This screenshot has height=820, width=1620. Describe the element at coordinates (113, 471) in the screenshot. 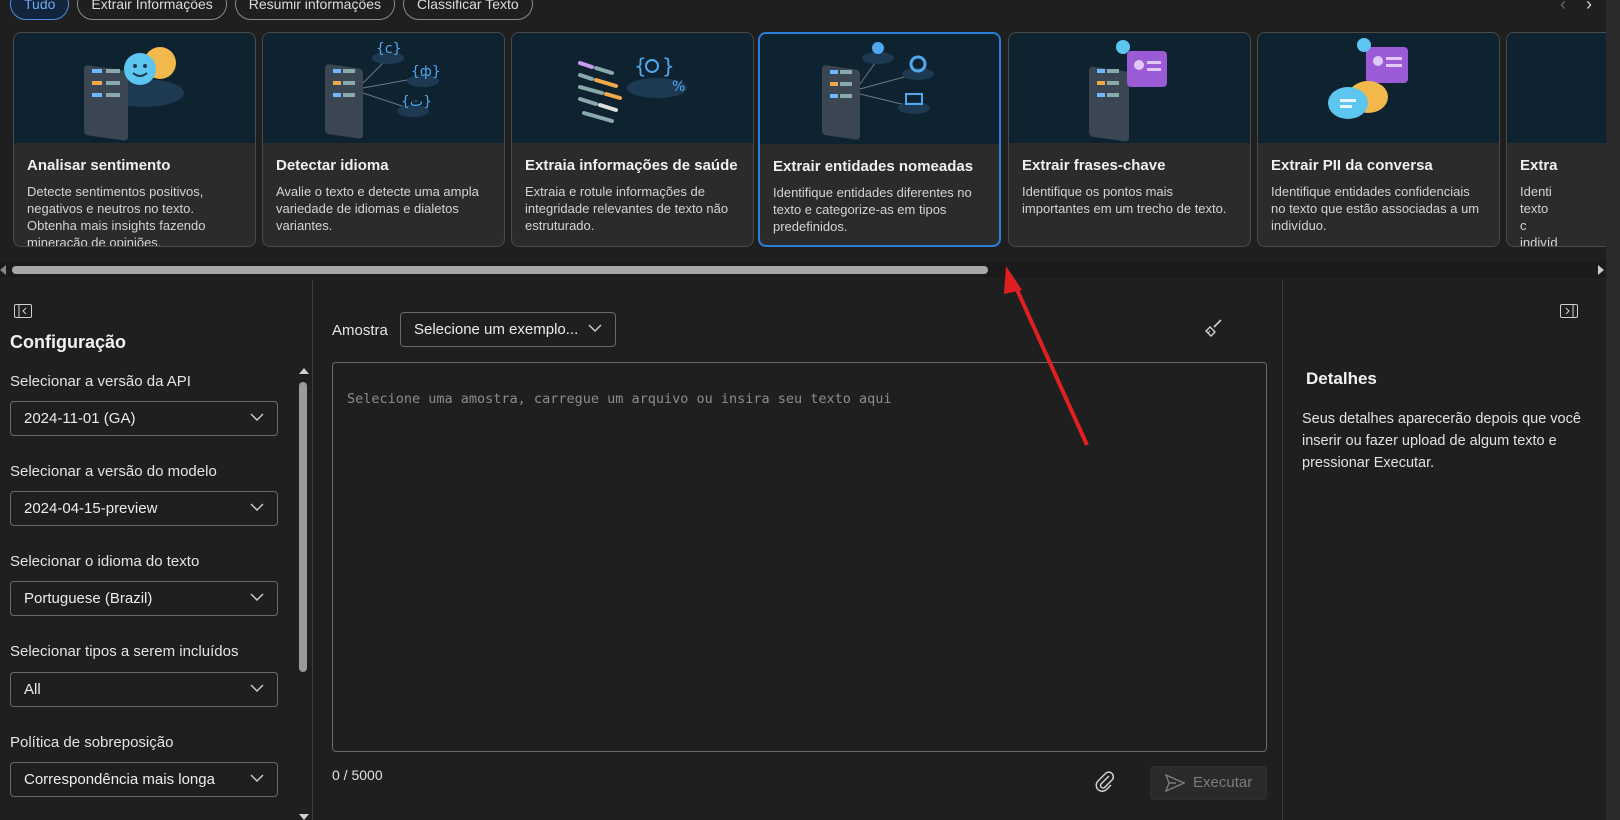

I see `model-version-label: Selecionar a versão do modelo` at that location.